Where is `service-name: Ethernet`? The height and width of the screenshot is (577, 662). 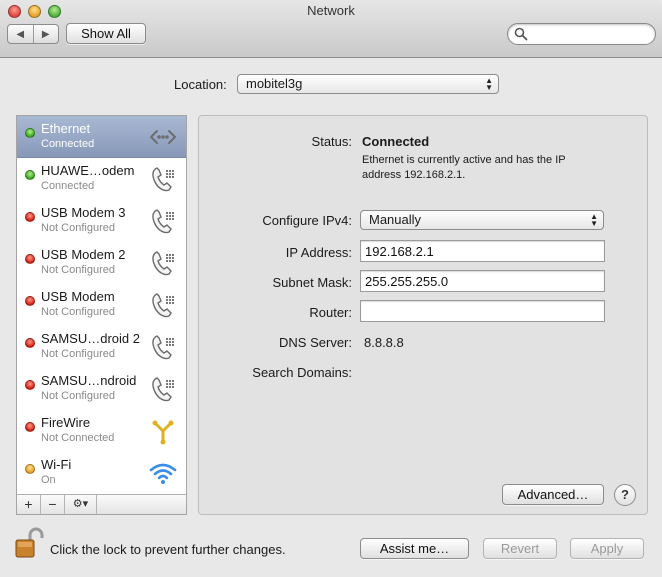 service-name: Ethernet is located at coordinates (66, 128).